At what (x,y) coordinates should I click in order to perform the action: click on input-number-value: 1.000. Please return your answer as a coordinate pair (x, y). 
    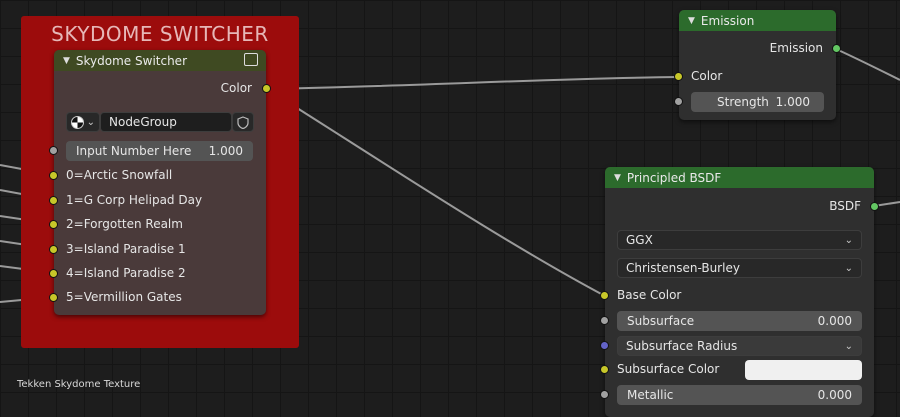
    Looking at the image, I should click on (225, 151).